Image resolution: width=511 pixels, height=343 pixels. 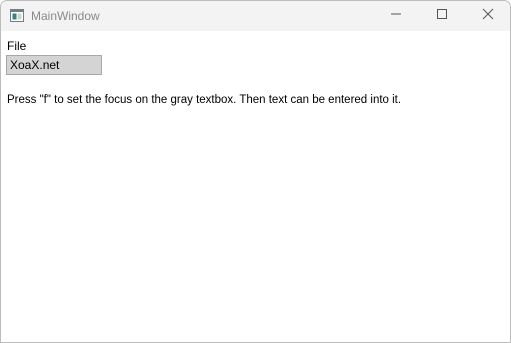 I want to click on close-icon, so click(x=488, y=16).